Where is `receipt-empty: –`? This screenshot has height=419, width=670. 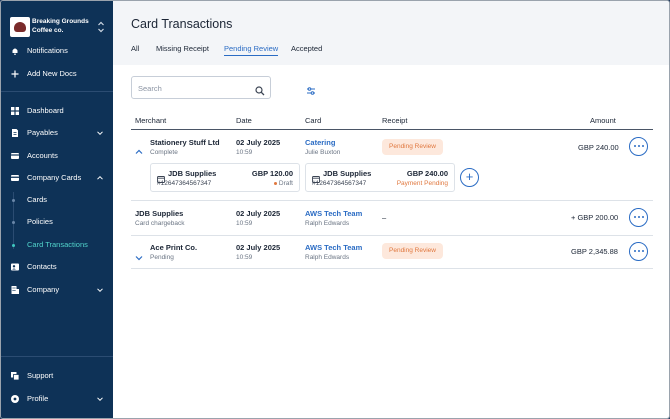
receipt-empty: – is located at coordinates (384, 217).